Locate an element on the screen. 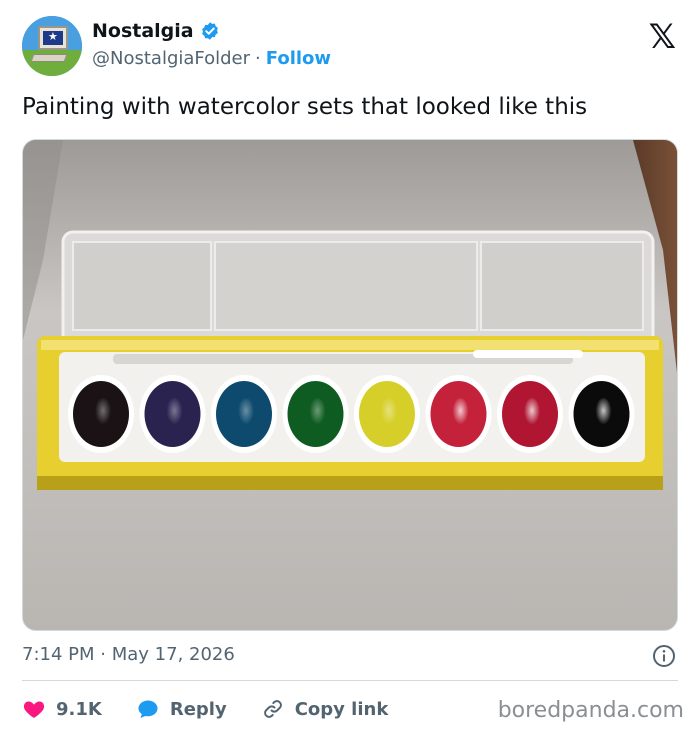 The image size is (700, 734). avatar-keyboard is located at coordinates (49, 58).